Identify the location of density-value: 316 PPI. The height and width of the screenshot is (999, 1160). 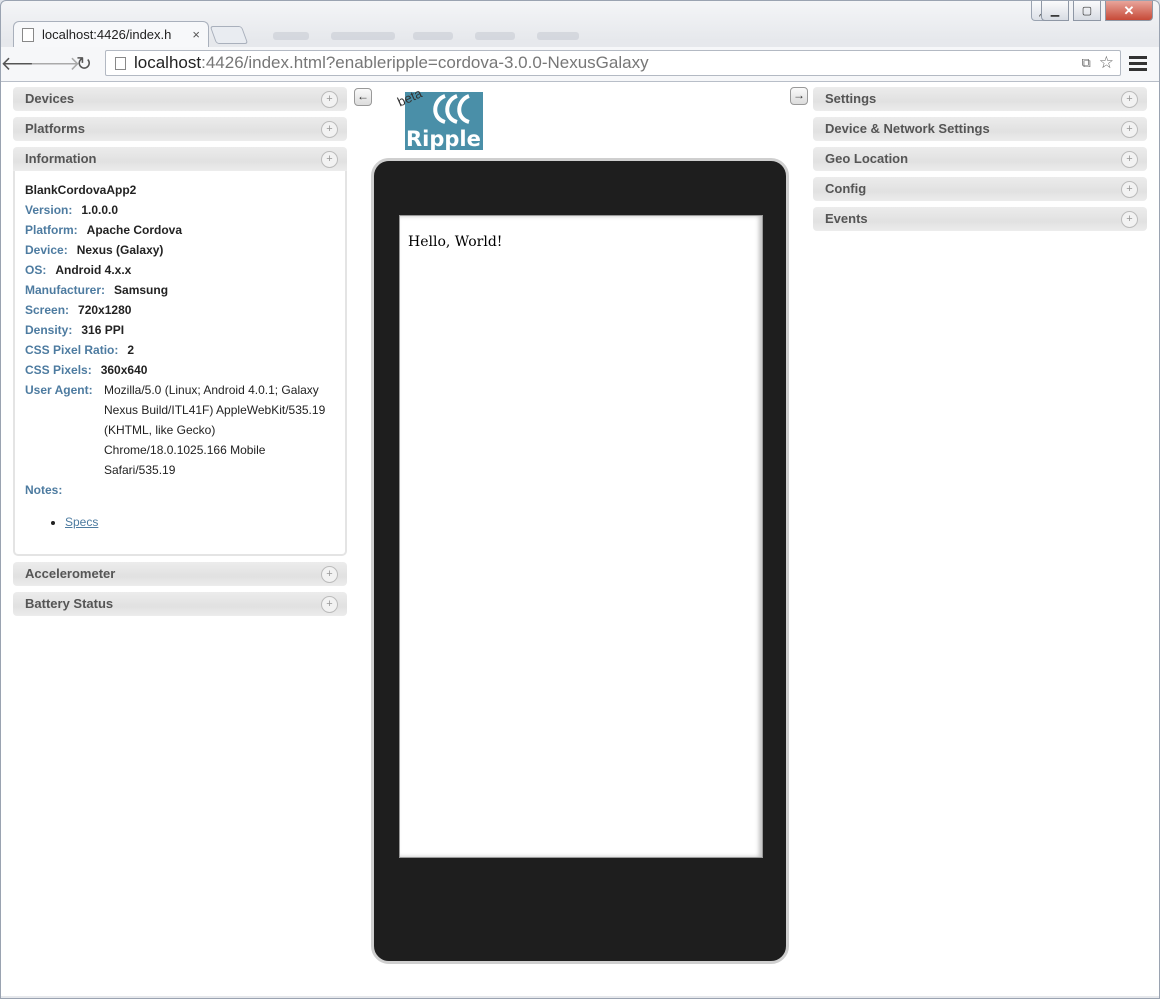
(103, 330).